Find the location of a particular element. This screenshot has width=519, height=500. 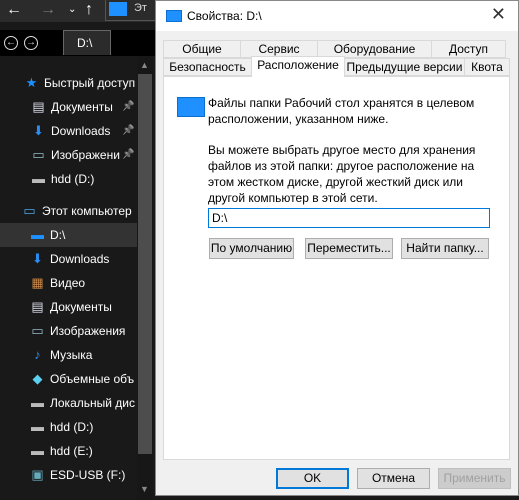

nav-item: ▤ Документы is located at coordinates (68, 307).